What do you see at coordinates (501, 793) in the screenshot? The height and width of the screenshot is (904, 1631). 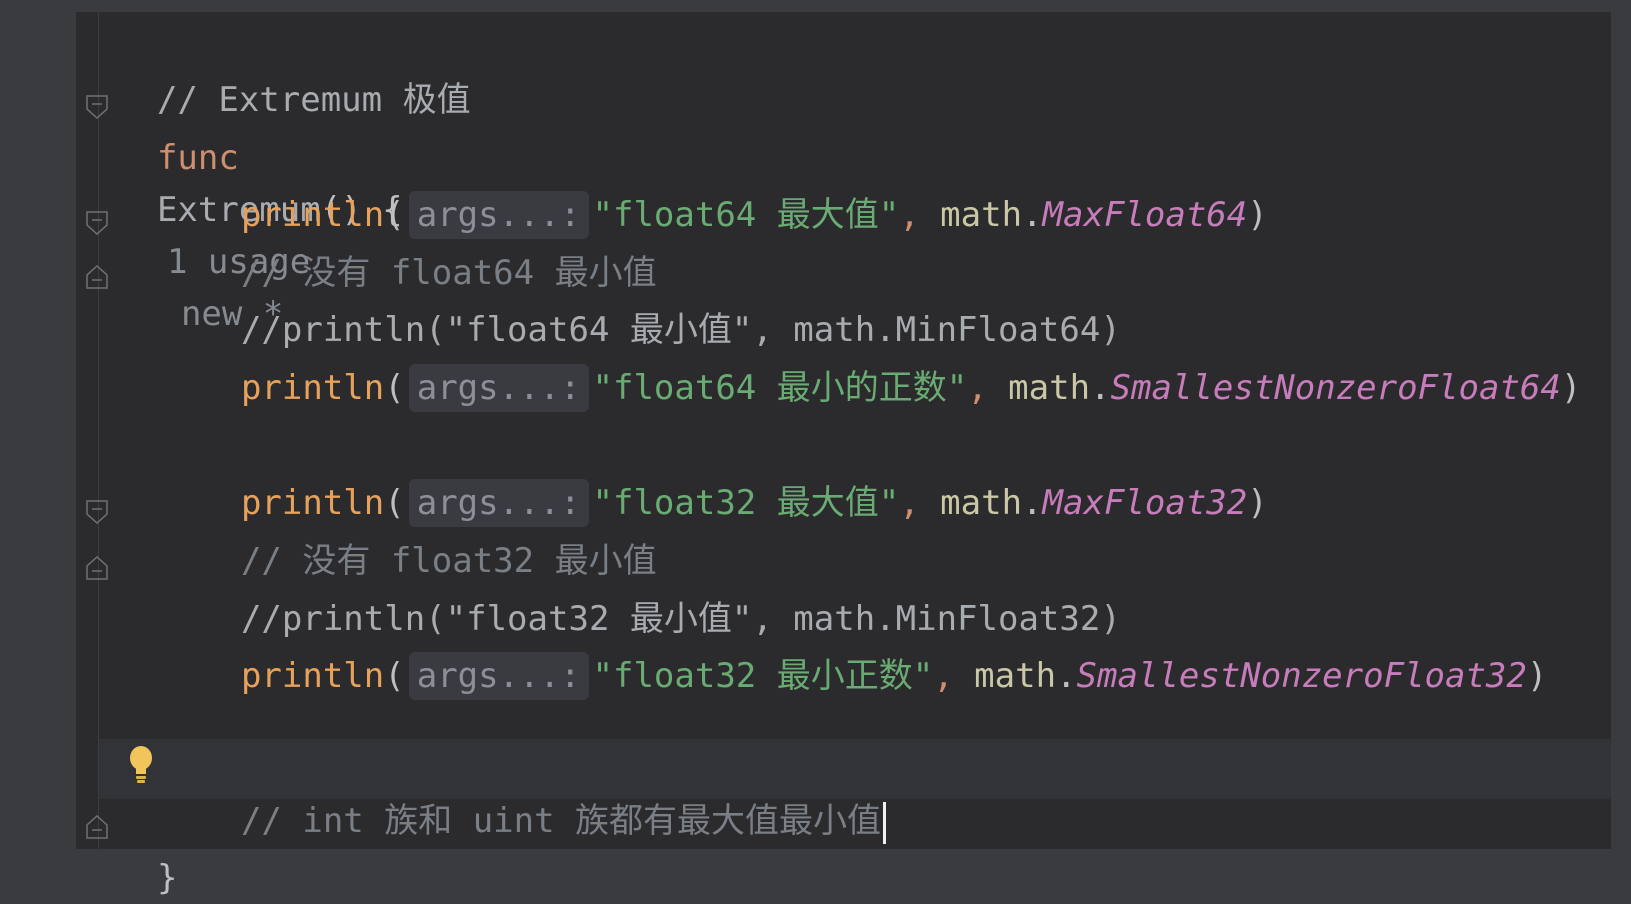 I see `code-line-current: // int 族和 uint 族都有最大值最小值` at bounding box center [501, 793].